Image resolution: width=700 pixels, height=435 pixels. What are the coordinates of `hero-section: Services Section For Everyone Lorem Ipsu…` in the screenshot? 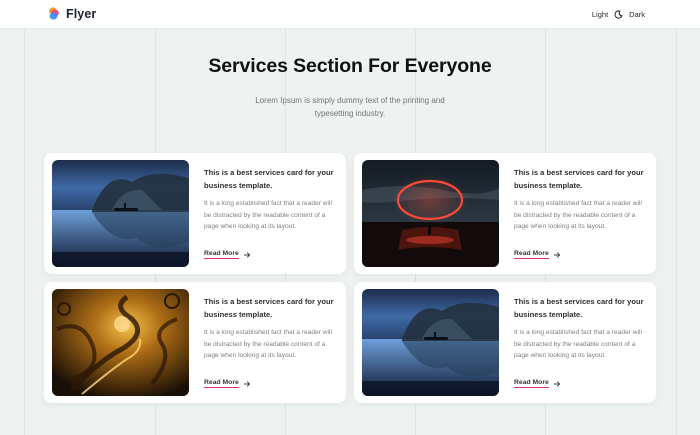 It's located at (350, 87).